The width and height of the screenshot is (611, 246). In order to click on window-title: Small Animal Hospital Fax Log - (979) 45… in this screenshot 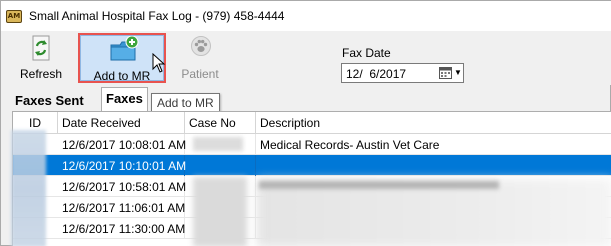, I will do `click(157, 16)`.